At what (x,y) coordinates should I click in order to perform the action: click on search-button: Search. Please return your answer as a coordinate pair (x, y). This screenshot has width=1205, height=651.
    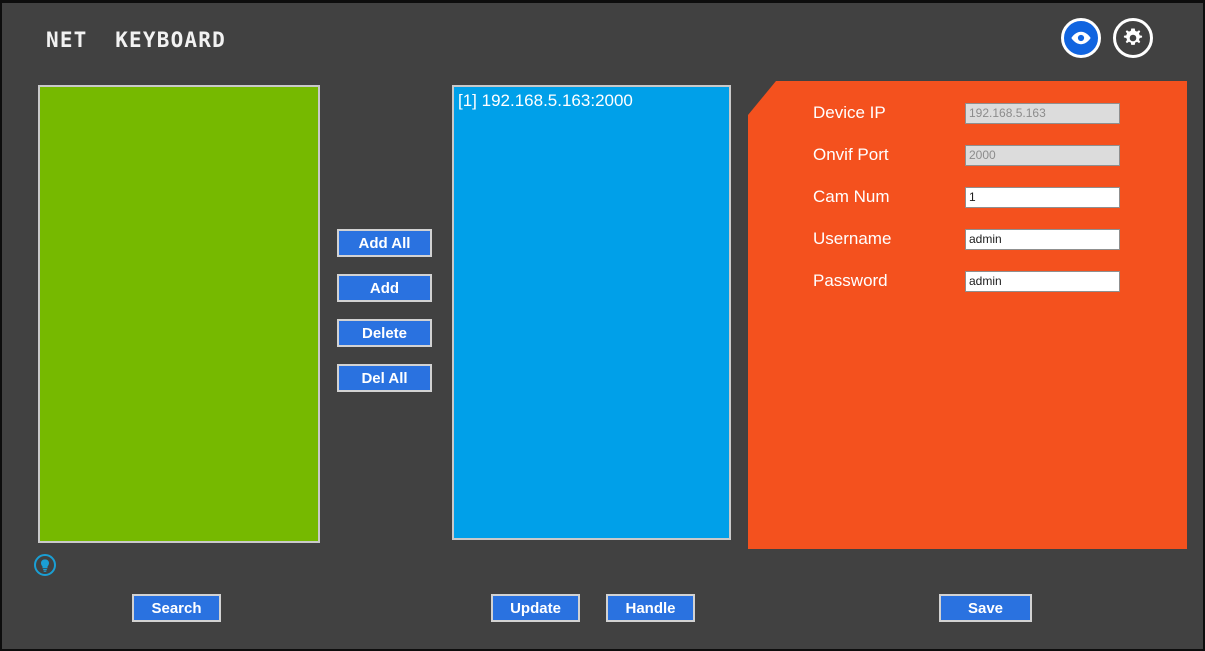
    Looking at the image, I should click on (176, 608).